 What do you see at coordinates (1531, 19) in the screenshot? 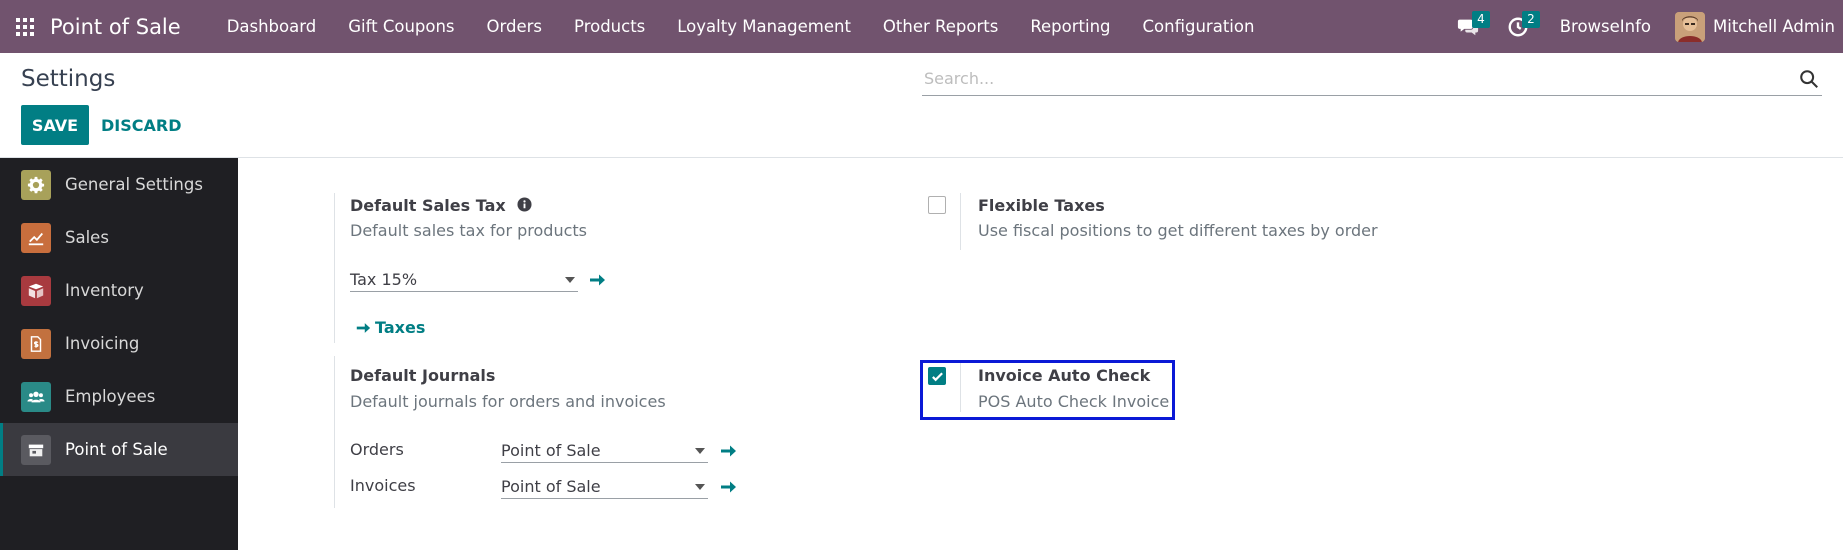
I see `activities-count-badge: 2` at bounding box center [1531, 19].